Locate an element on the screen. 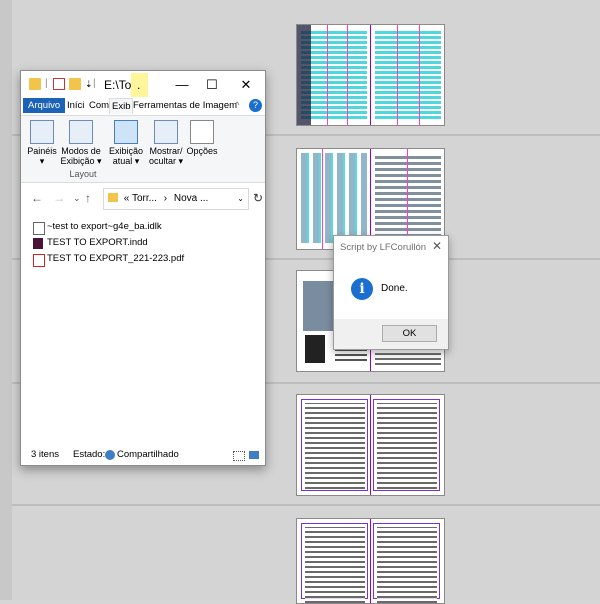  status-bar: 3 itens Estado: Compartilhado is located at coordinates (143, 455).